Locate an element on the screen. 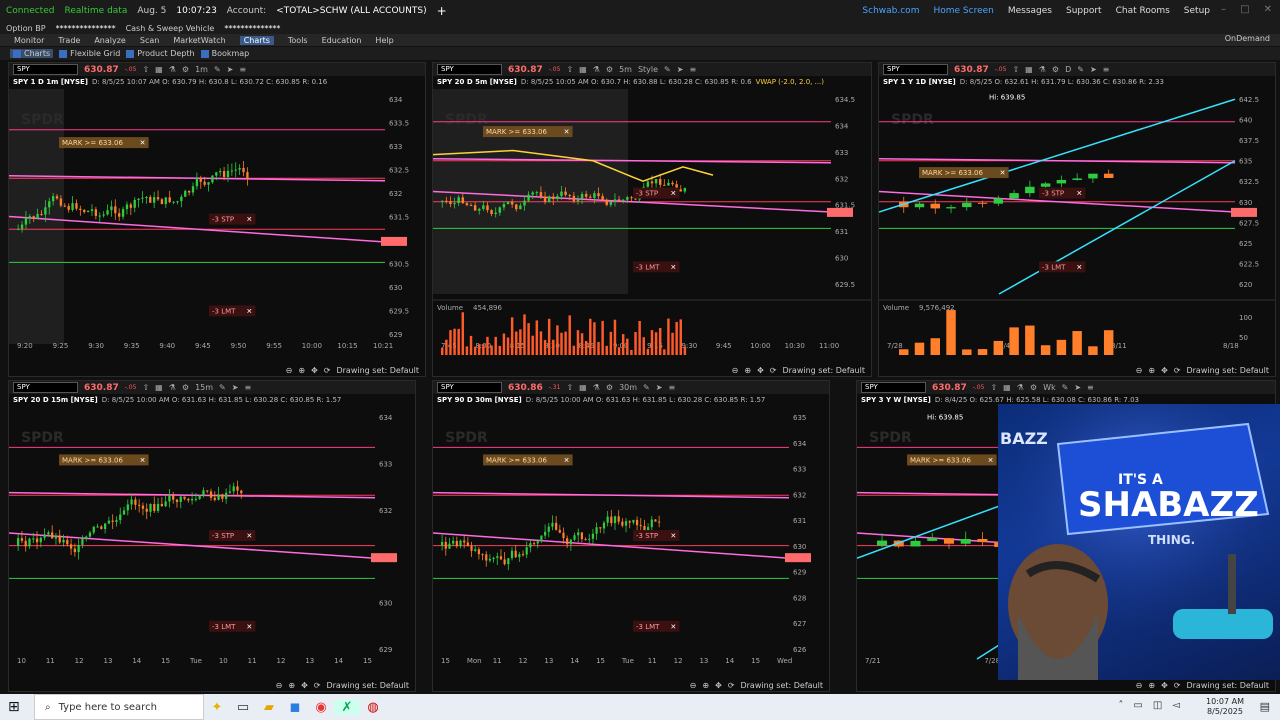  maximize-icon: □ is located at coordinates (1244, 9).